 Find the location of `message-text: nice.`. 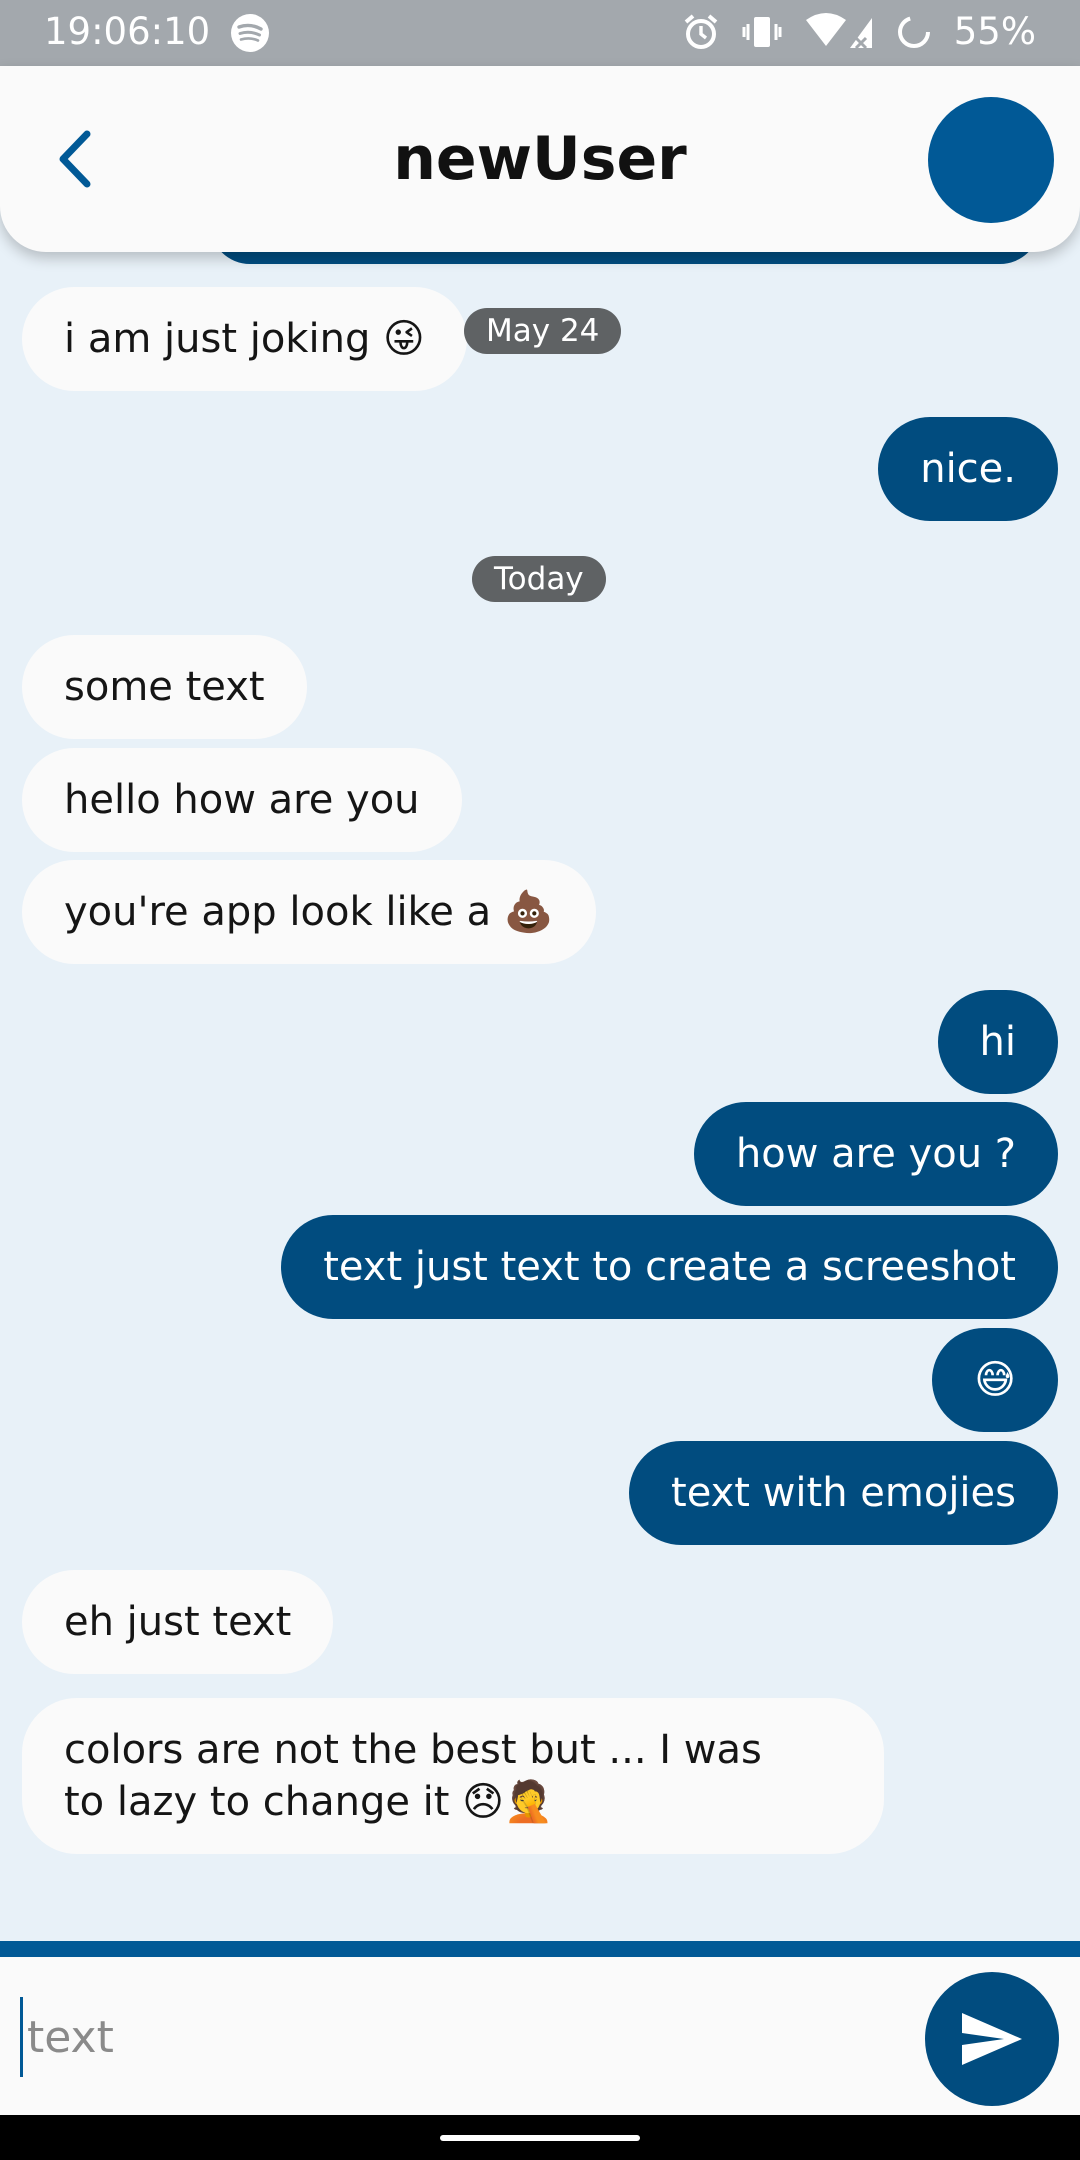

message-text: nice. is located at coordinates (968, 469).